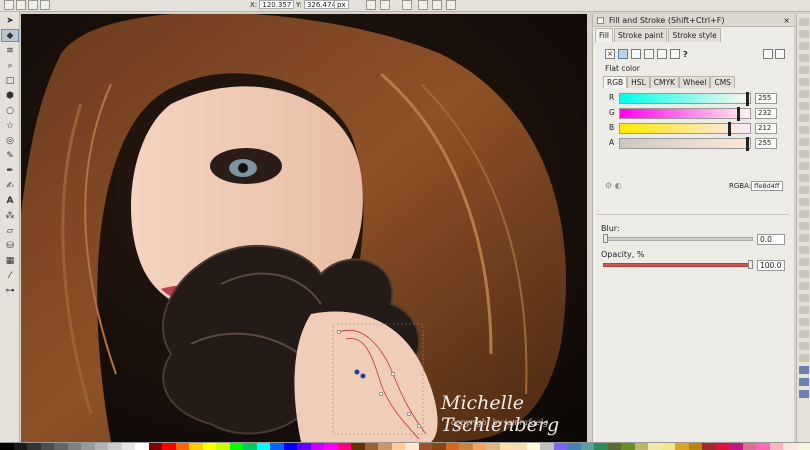  Describe the element at coordinates (766, 98) in the screenshot. I see `value-input-r: 255` at that location.